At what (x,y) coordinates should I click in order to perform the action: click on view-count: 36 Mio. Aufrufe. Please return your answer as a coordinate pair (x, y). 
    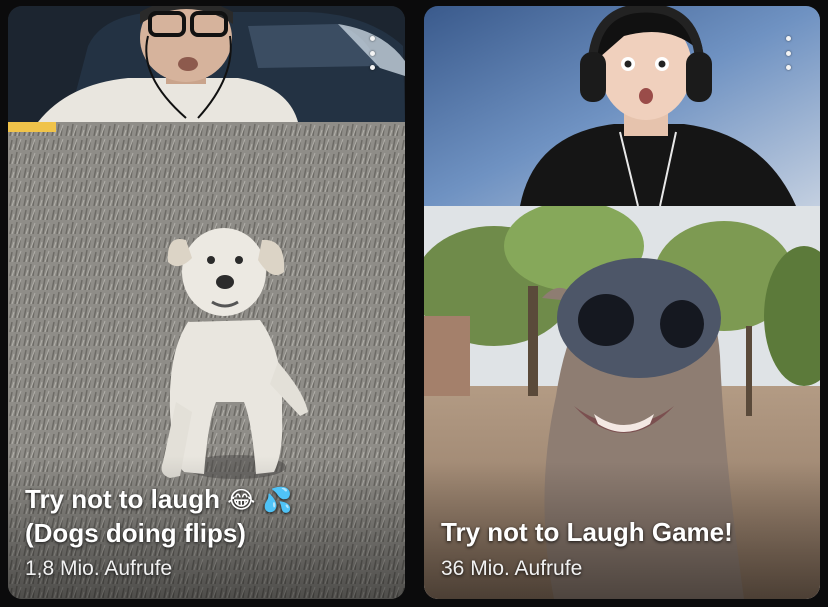
    Looking at the image, I should click on (512, 568).